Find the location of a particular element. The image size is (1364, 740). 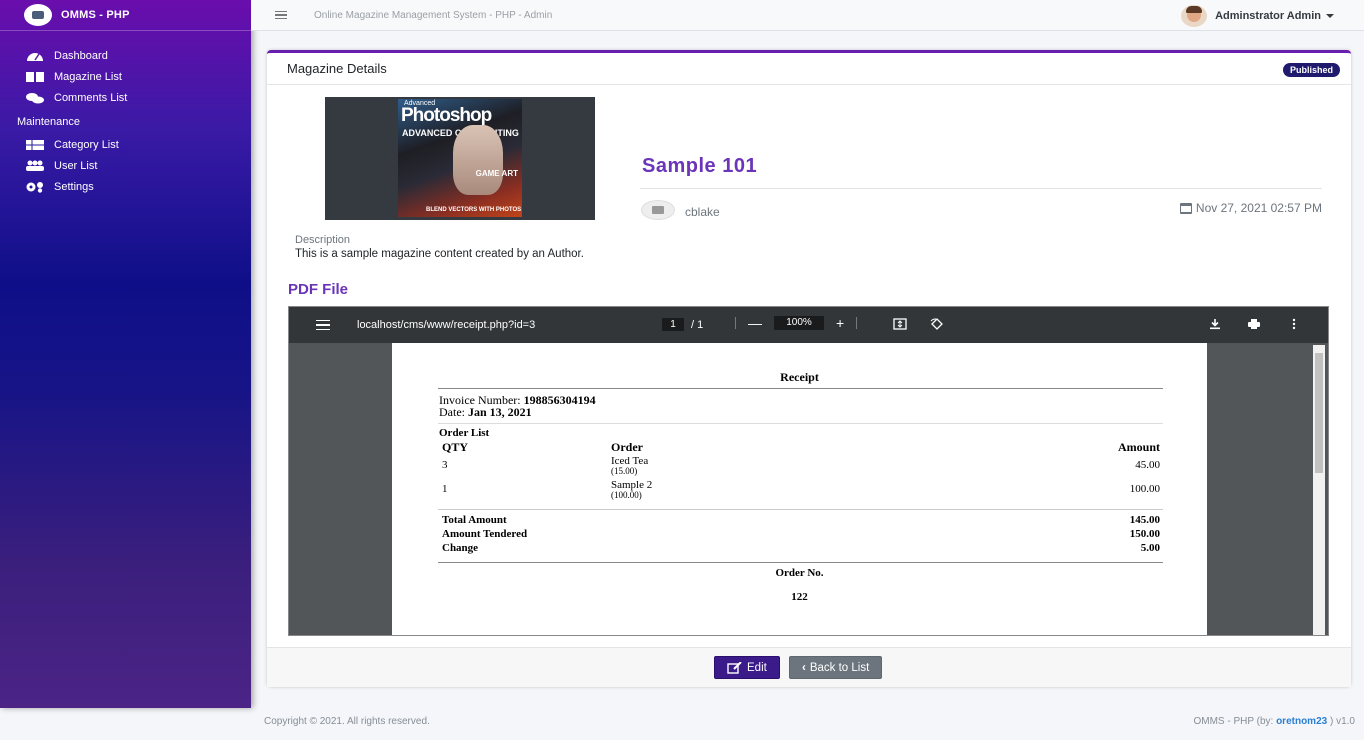

cogs-icon is located at coordinates (36, 187).